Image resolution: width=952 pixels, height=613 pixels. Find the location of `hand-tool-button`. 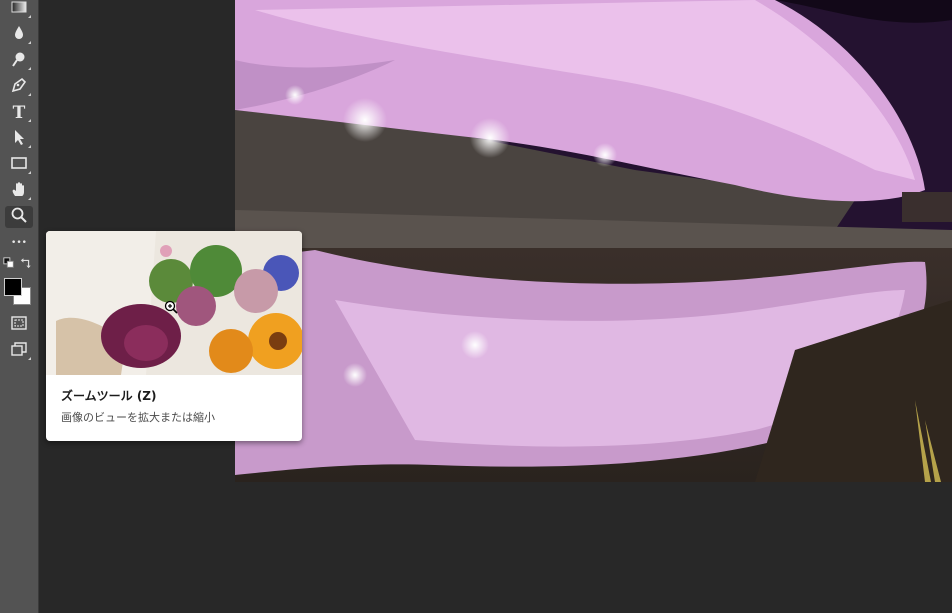

hand-tool-button is located at coordinates (19, 191).